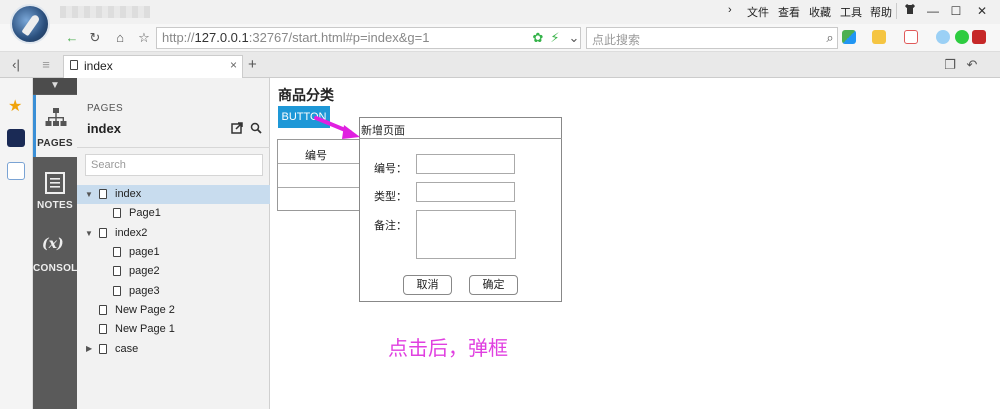 This screenshot has width=1000, height=409. I want to click on panel-divider, so click(173, 147).